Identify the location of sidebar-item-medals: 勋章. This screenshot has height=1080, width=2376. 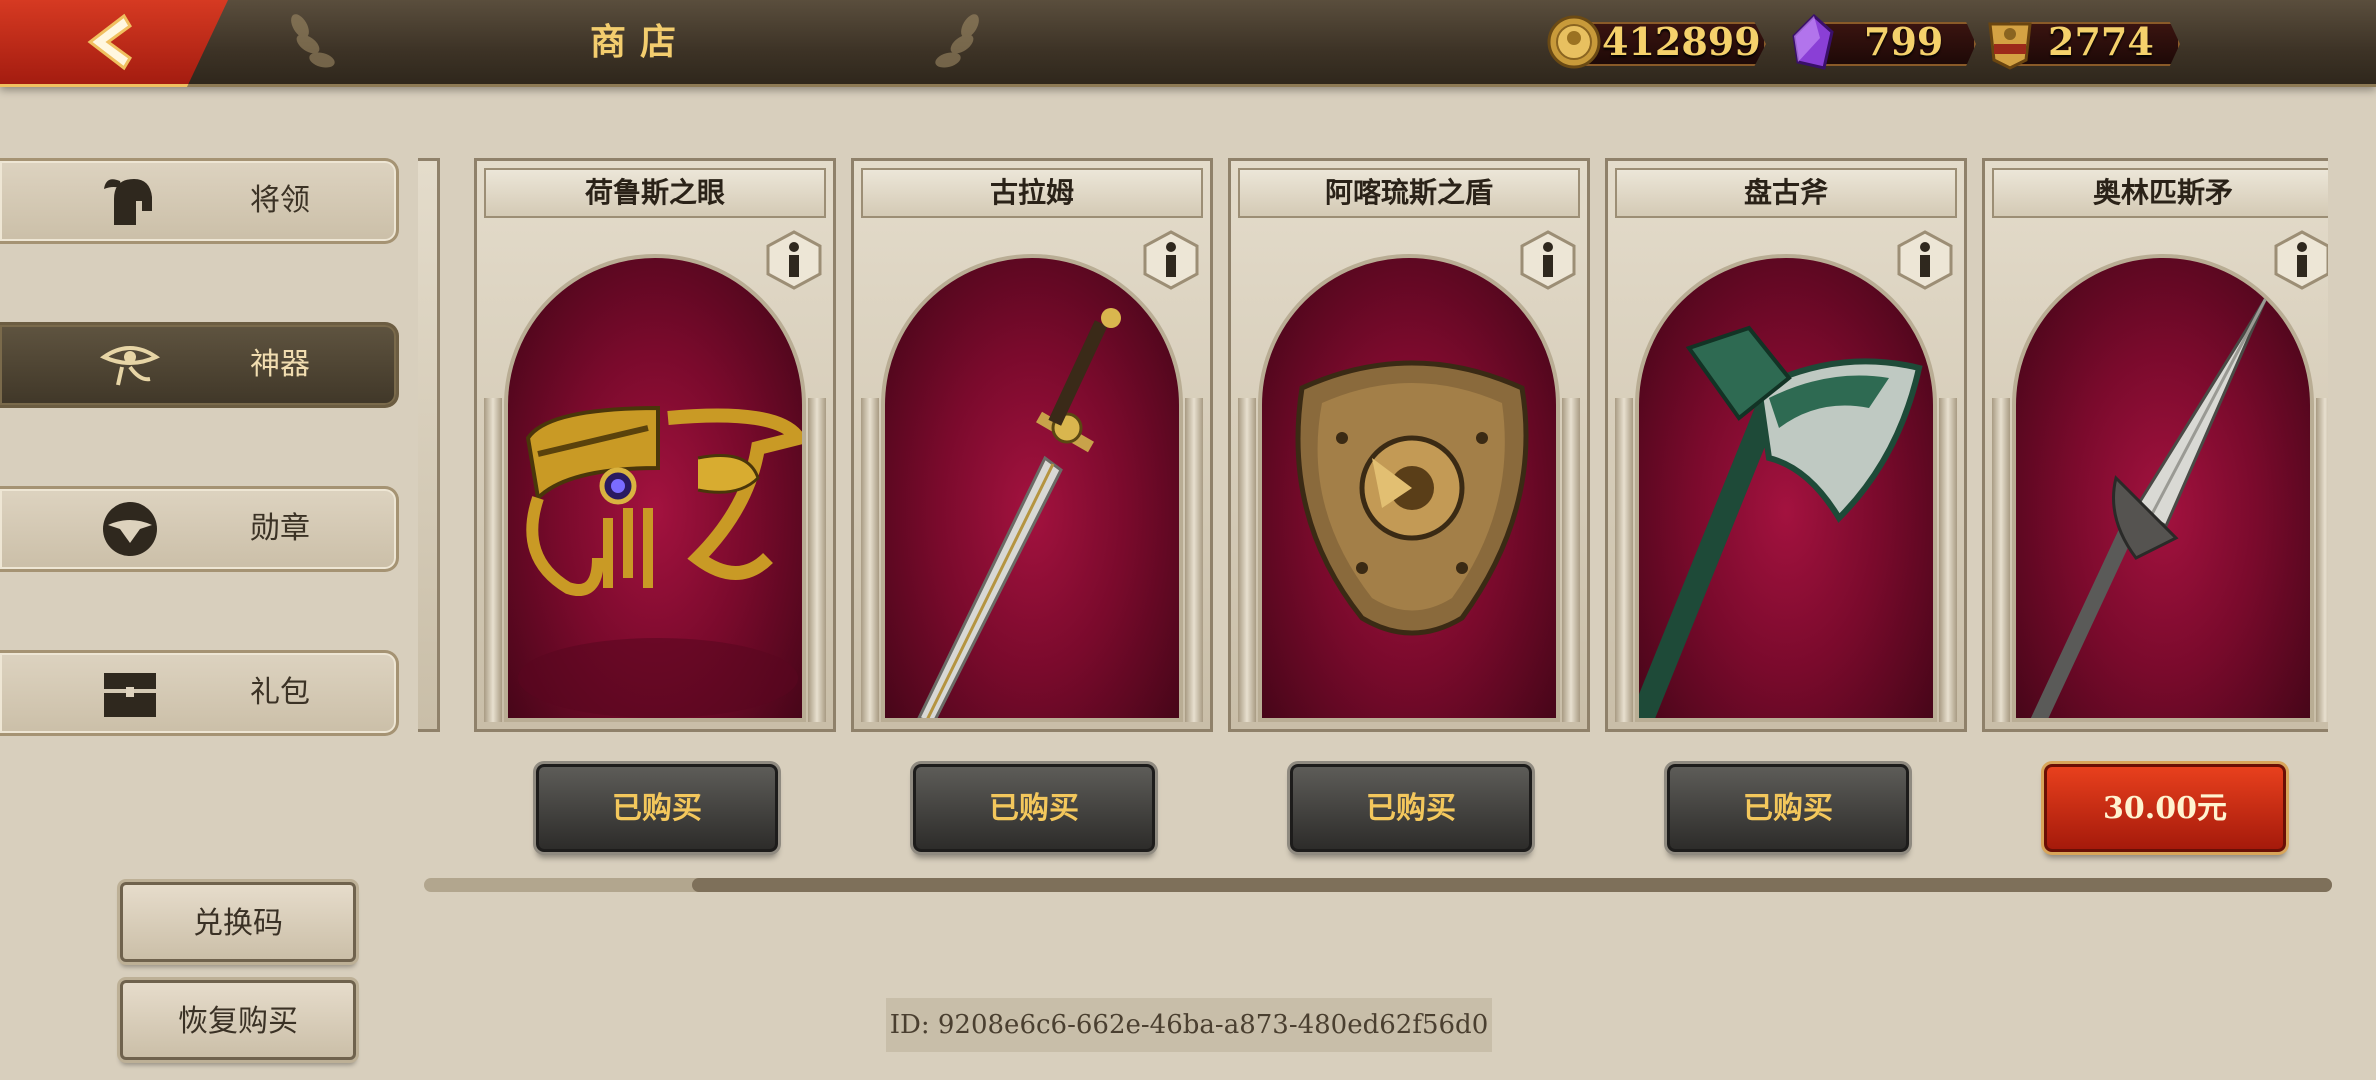
(199, 529).